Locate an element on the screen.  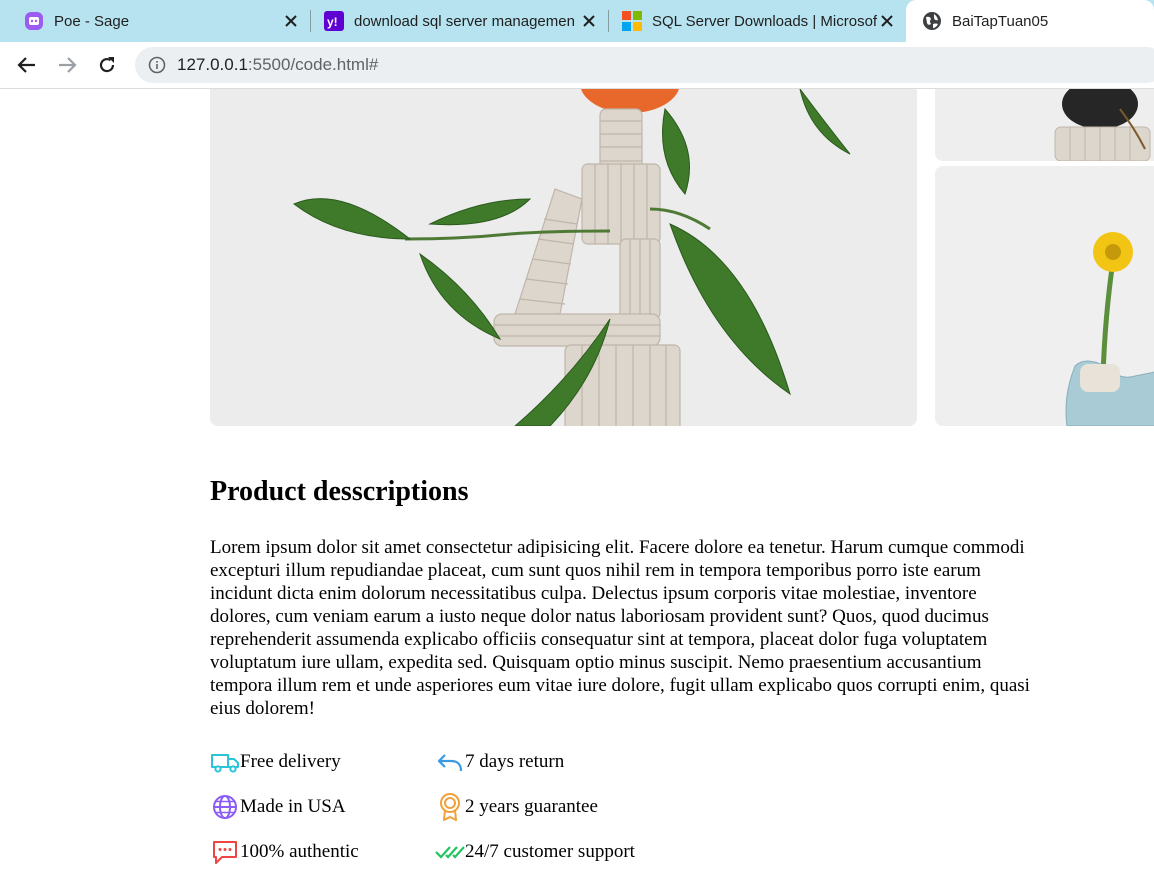
tab-title: Poe - Sage is located at coordinates (92, 21).